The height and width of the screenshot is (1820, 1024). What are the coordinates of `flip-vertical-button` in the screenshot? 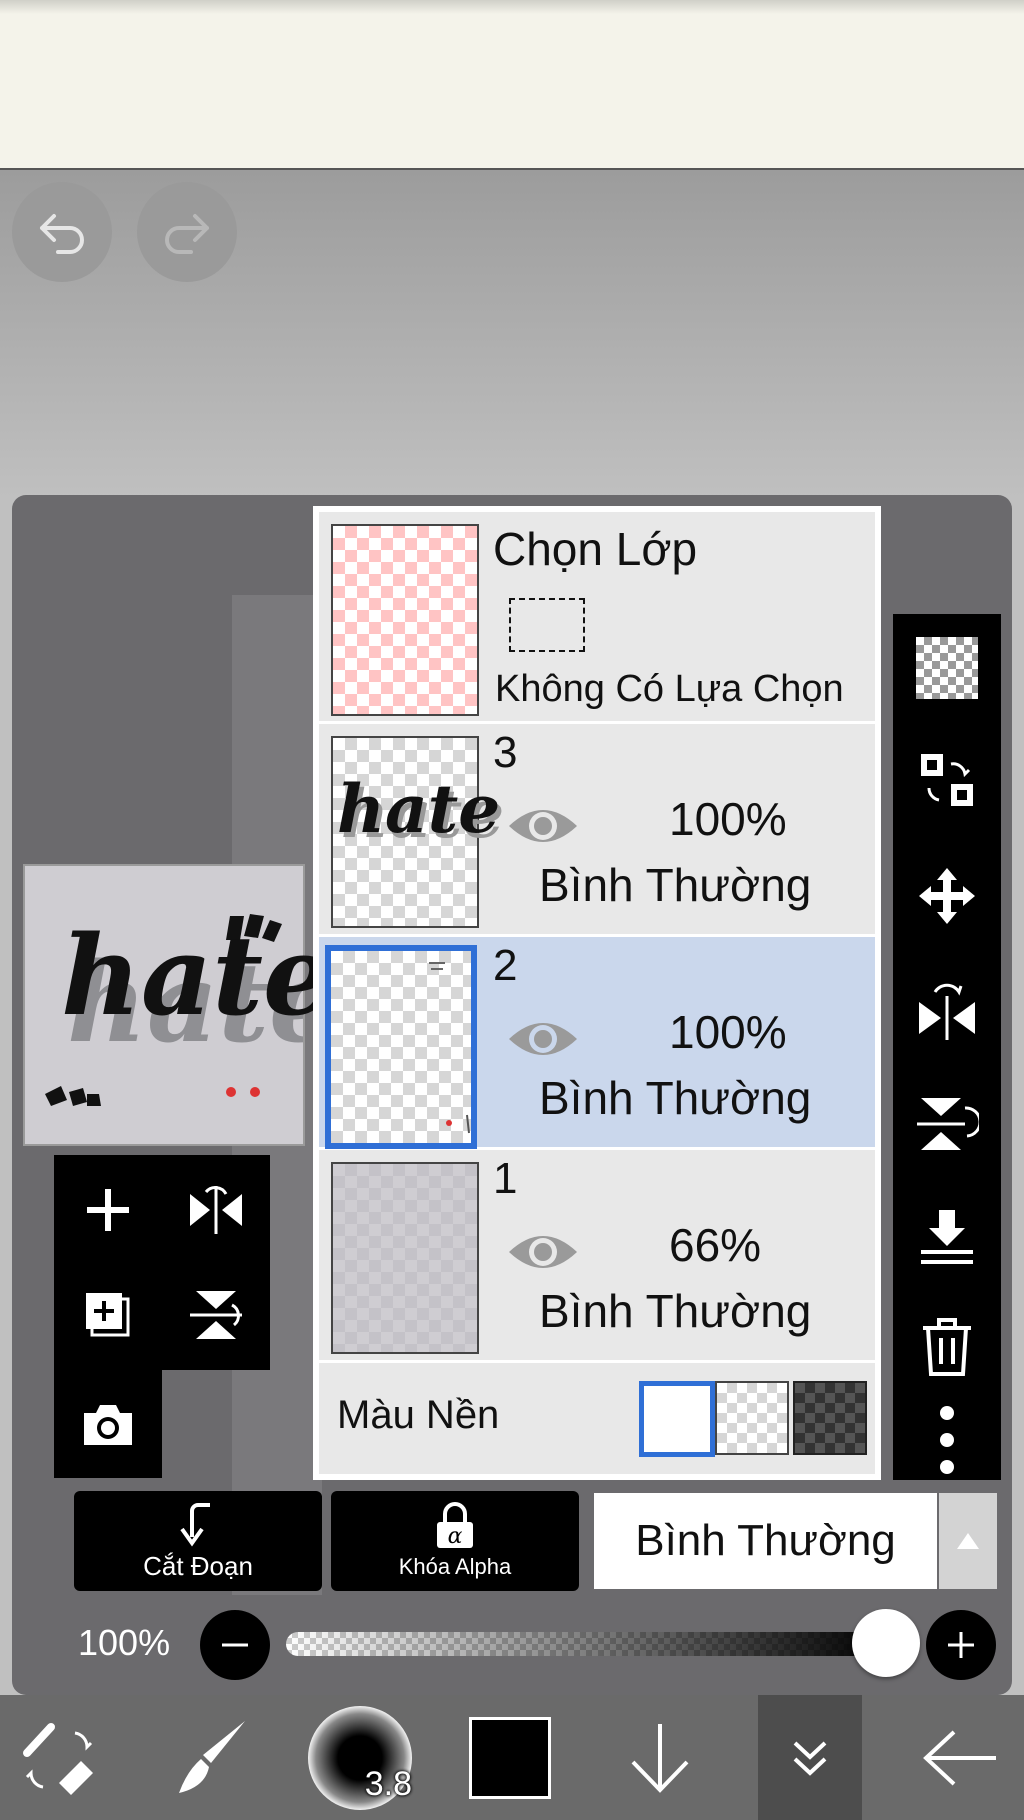 It's located at (216, 1315).